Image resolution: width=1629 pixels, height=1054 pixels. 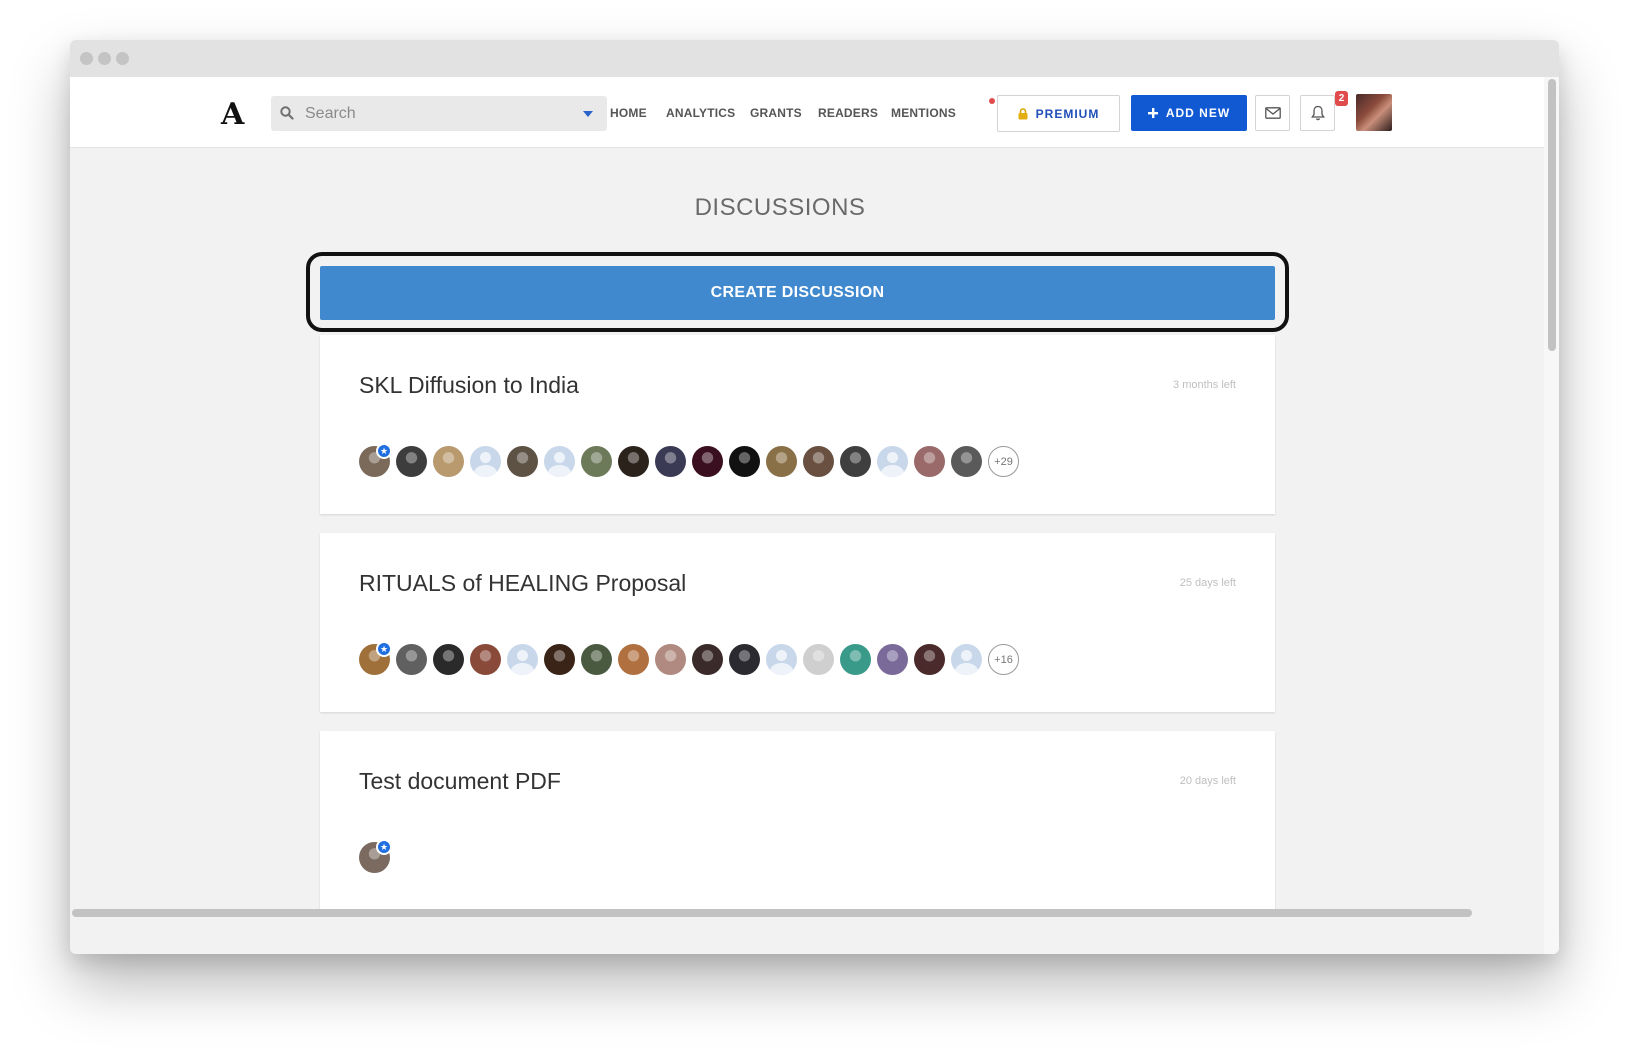 I want to click on participant-avatars: ★, so click(x=375, y=856).